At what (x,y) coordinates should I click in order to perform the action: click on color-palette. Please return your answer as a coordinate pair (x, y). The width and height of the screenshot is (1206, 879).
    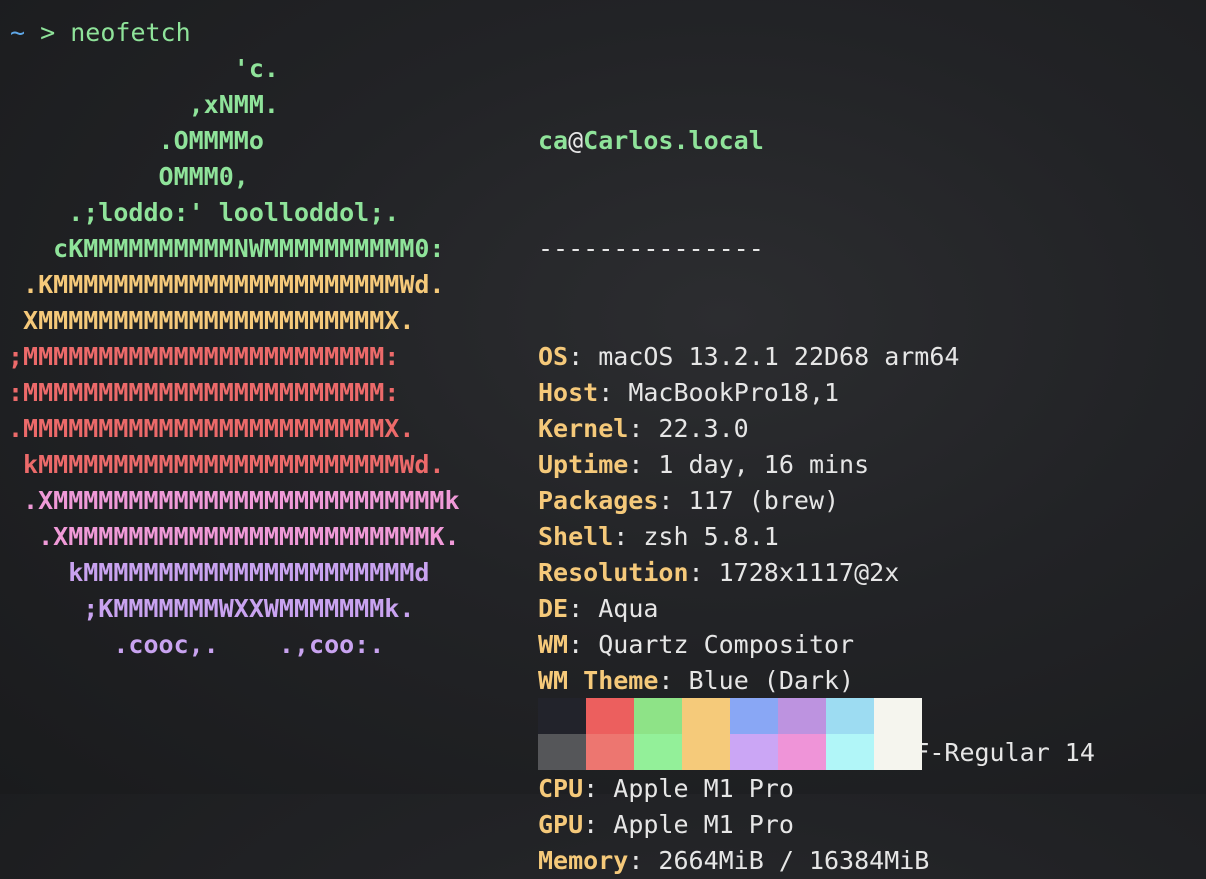
    Looking at the image, I should click on (730, 734).